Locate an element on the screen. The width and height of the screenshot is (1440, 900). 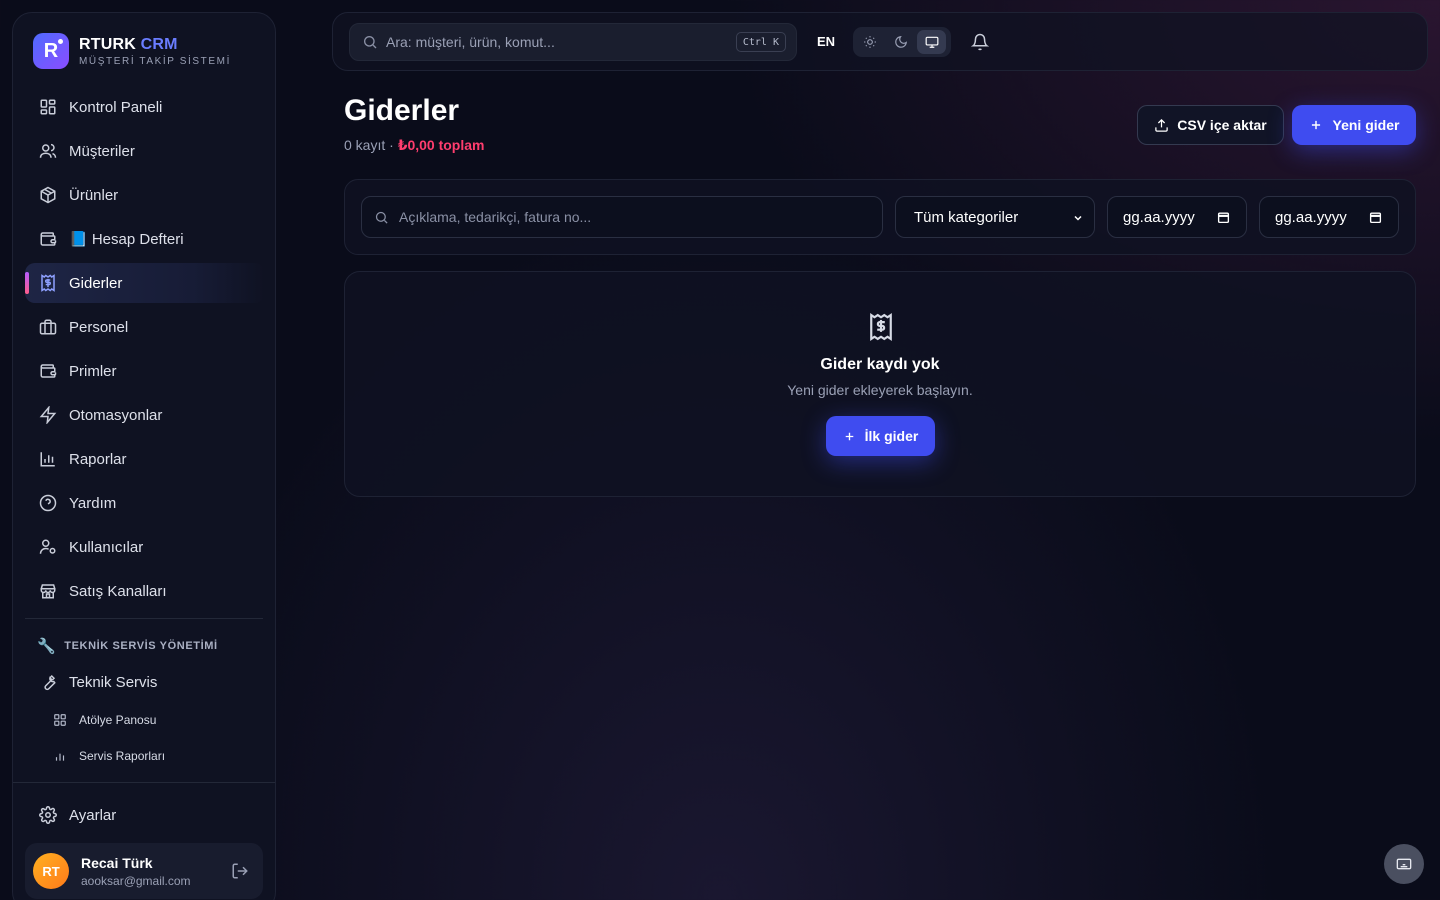
section-title-label: TEKNİK SERVİS YÖNETİMİ is located at coordinates (141, 646).